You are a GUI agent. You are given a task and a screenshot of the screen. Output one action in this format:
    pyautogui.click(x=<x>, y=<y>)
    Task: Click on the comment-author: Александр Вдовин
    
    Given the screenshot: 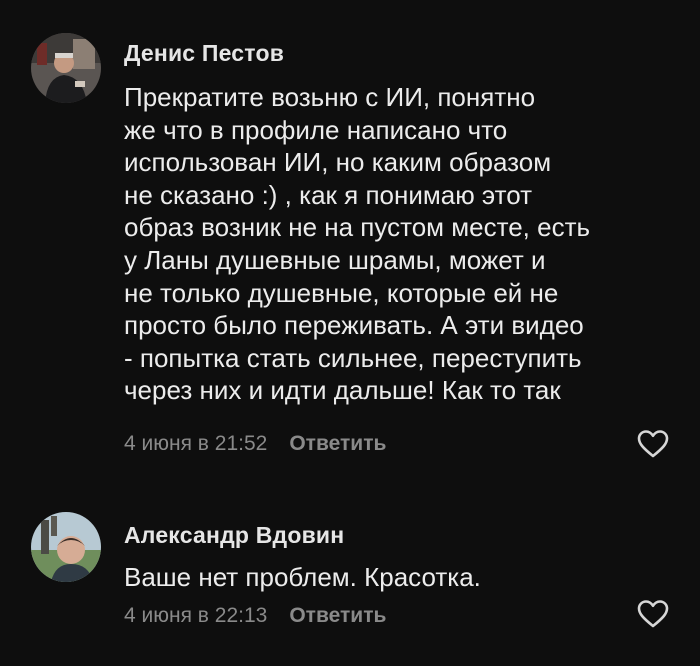 What is the action you would take?
    pyautogui.click(x=234, y=535)
    